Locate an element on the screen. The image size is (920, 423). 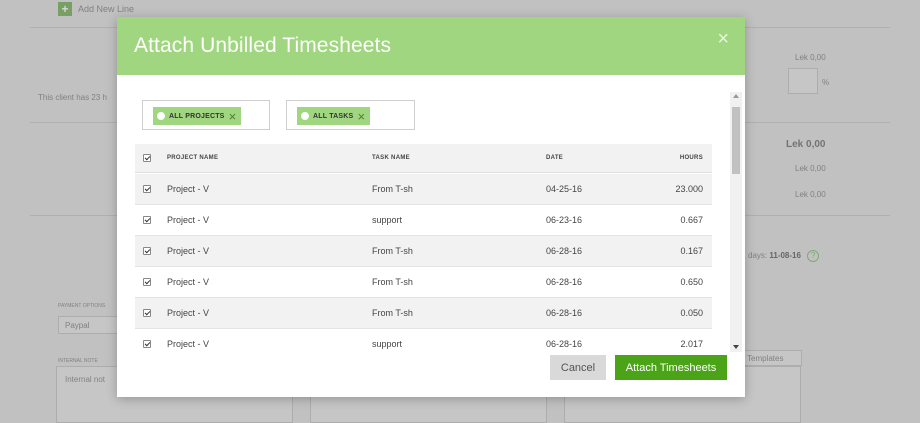
task-filter: ALL TASKS × is located at coordinates (350, 115).